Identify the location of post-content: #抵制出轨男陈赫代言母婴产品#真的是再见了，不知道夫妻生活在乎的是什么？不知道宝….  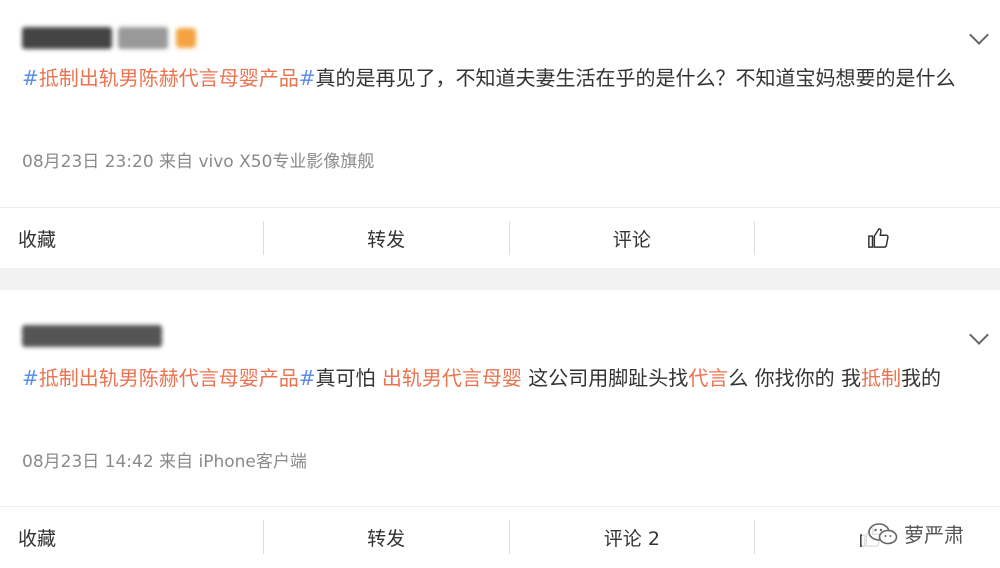
(502, 78).